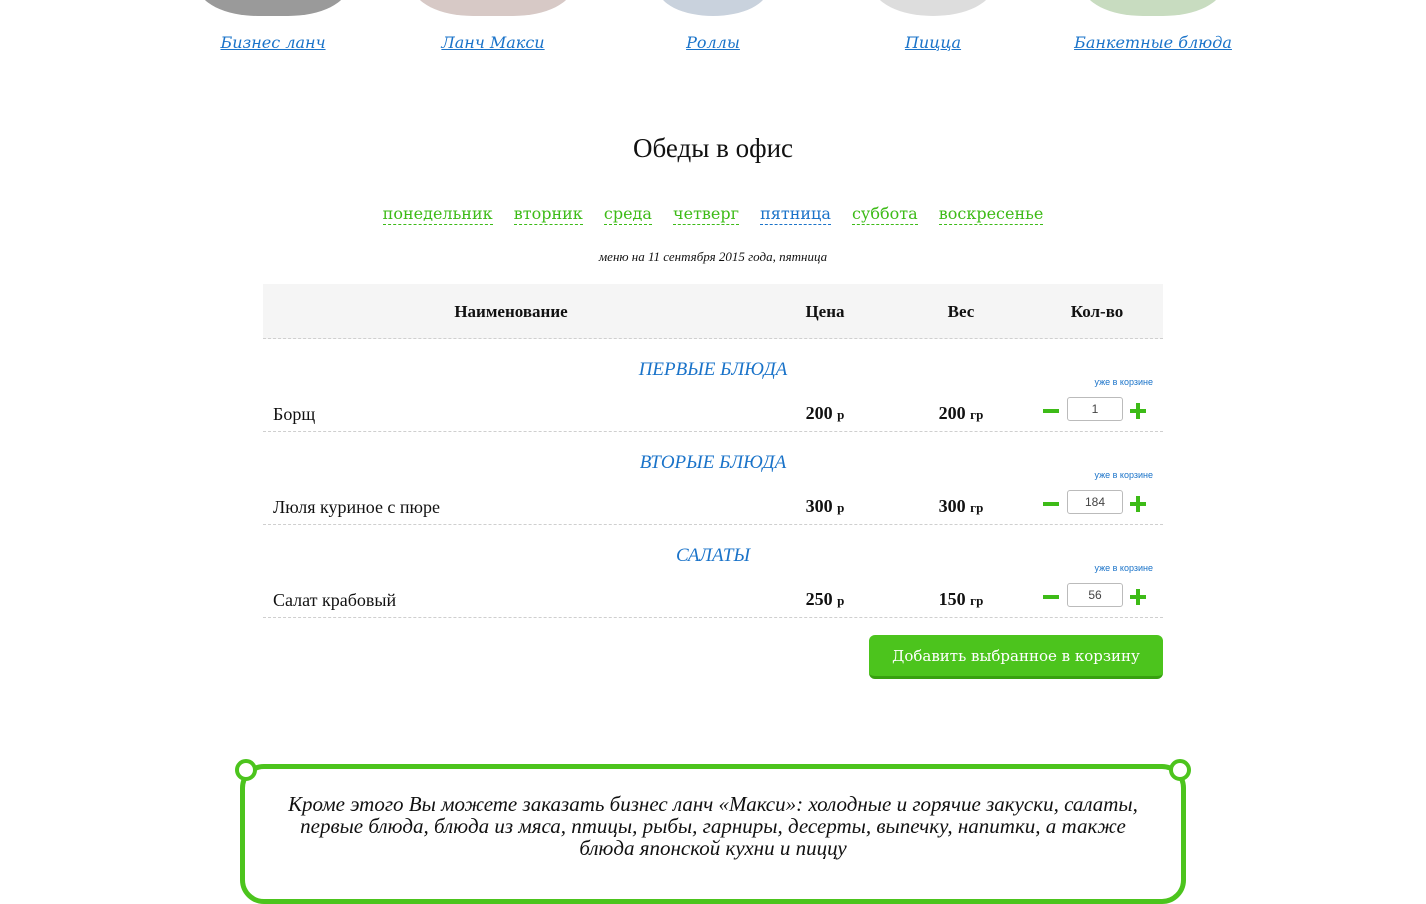  I want to click on category-lunch-maxi: Ланч Макси, so click(493, 35).